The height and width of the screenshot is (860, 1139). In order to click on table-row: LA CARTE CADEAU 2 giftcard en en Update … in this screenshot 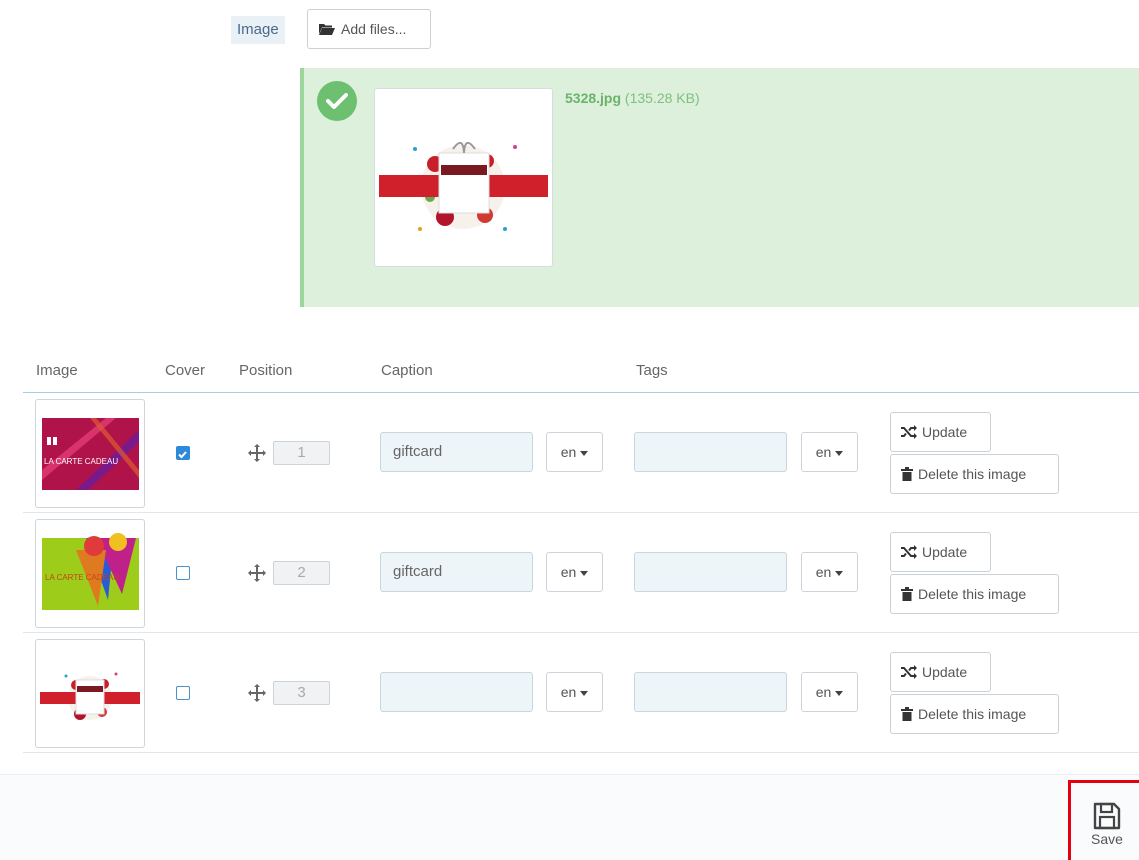, I will do `click(581, 573)`.